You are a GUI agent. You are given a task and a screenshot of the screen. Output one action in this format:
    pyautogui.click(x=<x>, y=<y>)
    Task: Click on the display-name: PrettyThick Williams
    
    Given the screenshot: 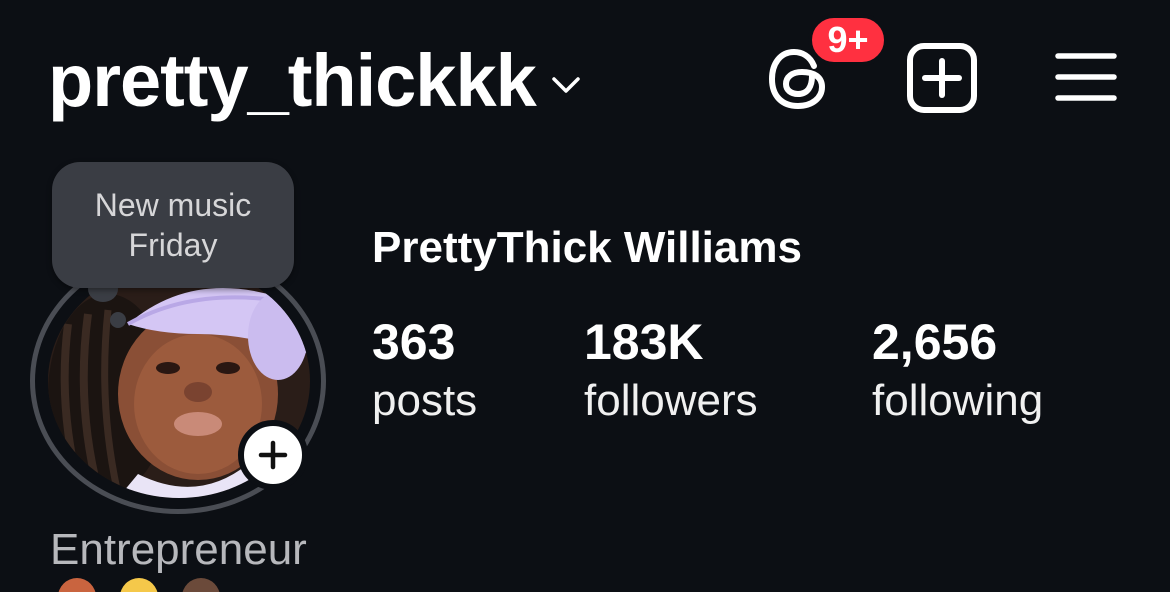 What is the action you would take?
    pyautogui.click(x=587, y=247)
    